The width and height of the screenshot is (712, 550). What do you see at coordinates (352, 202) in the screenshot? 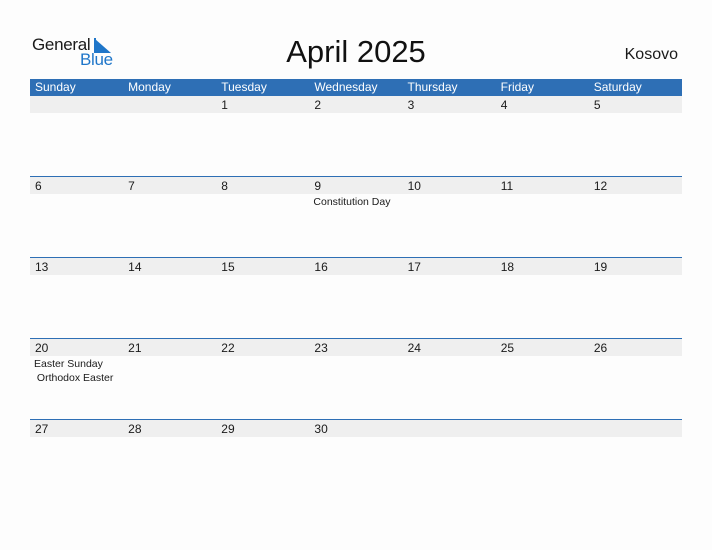
I see `holiday-label: Constitution Day` at bounding box center [352, 202].